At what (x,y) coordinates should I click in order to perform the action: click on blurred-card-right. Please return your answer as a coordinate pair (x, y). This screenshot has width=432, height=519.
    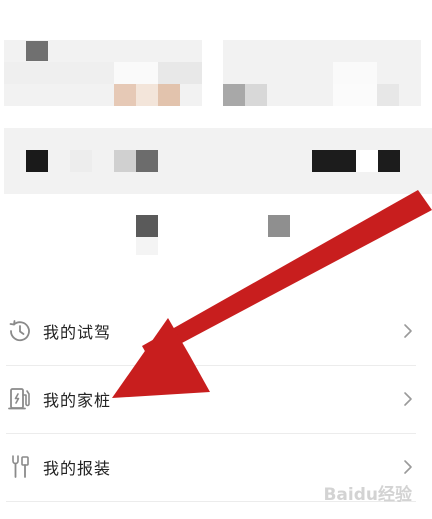
    Looking at the image, I should click on (322, 73).